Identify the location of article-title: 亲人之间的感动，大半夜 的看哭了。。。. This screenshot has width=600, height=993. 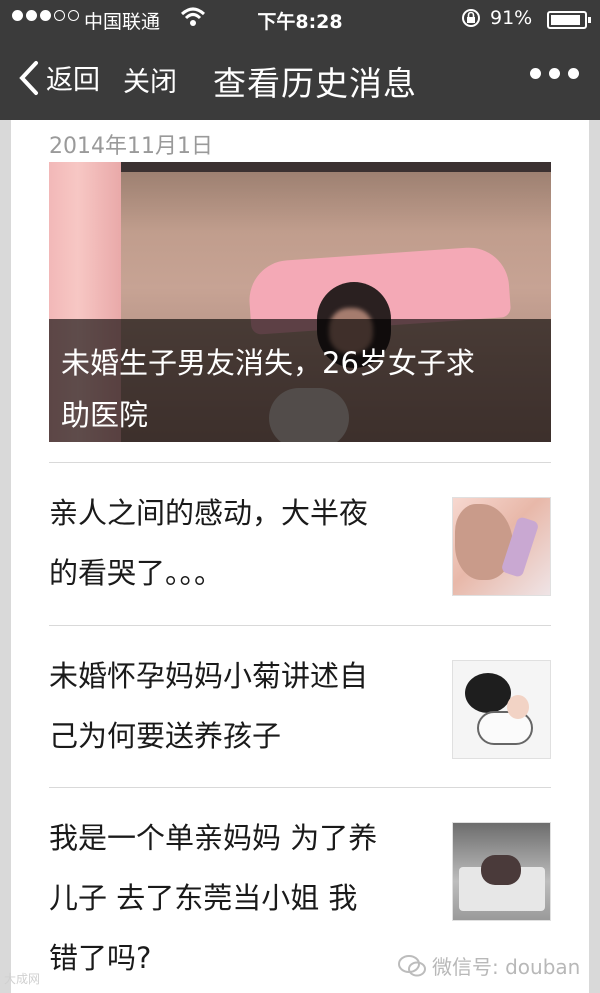
(209, 543).